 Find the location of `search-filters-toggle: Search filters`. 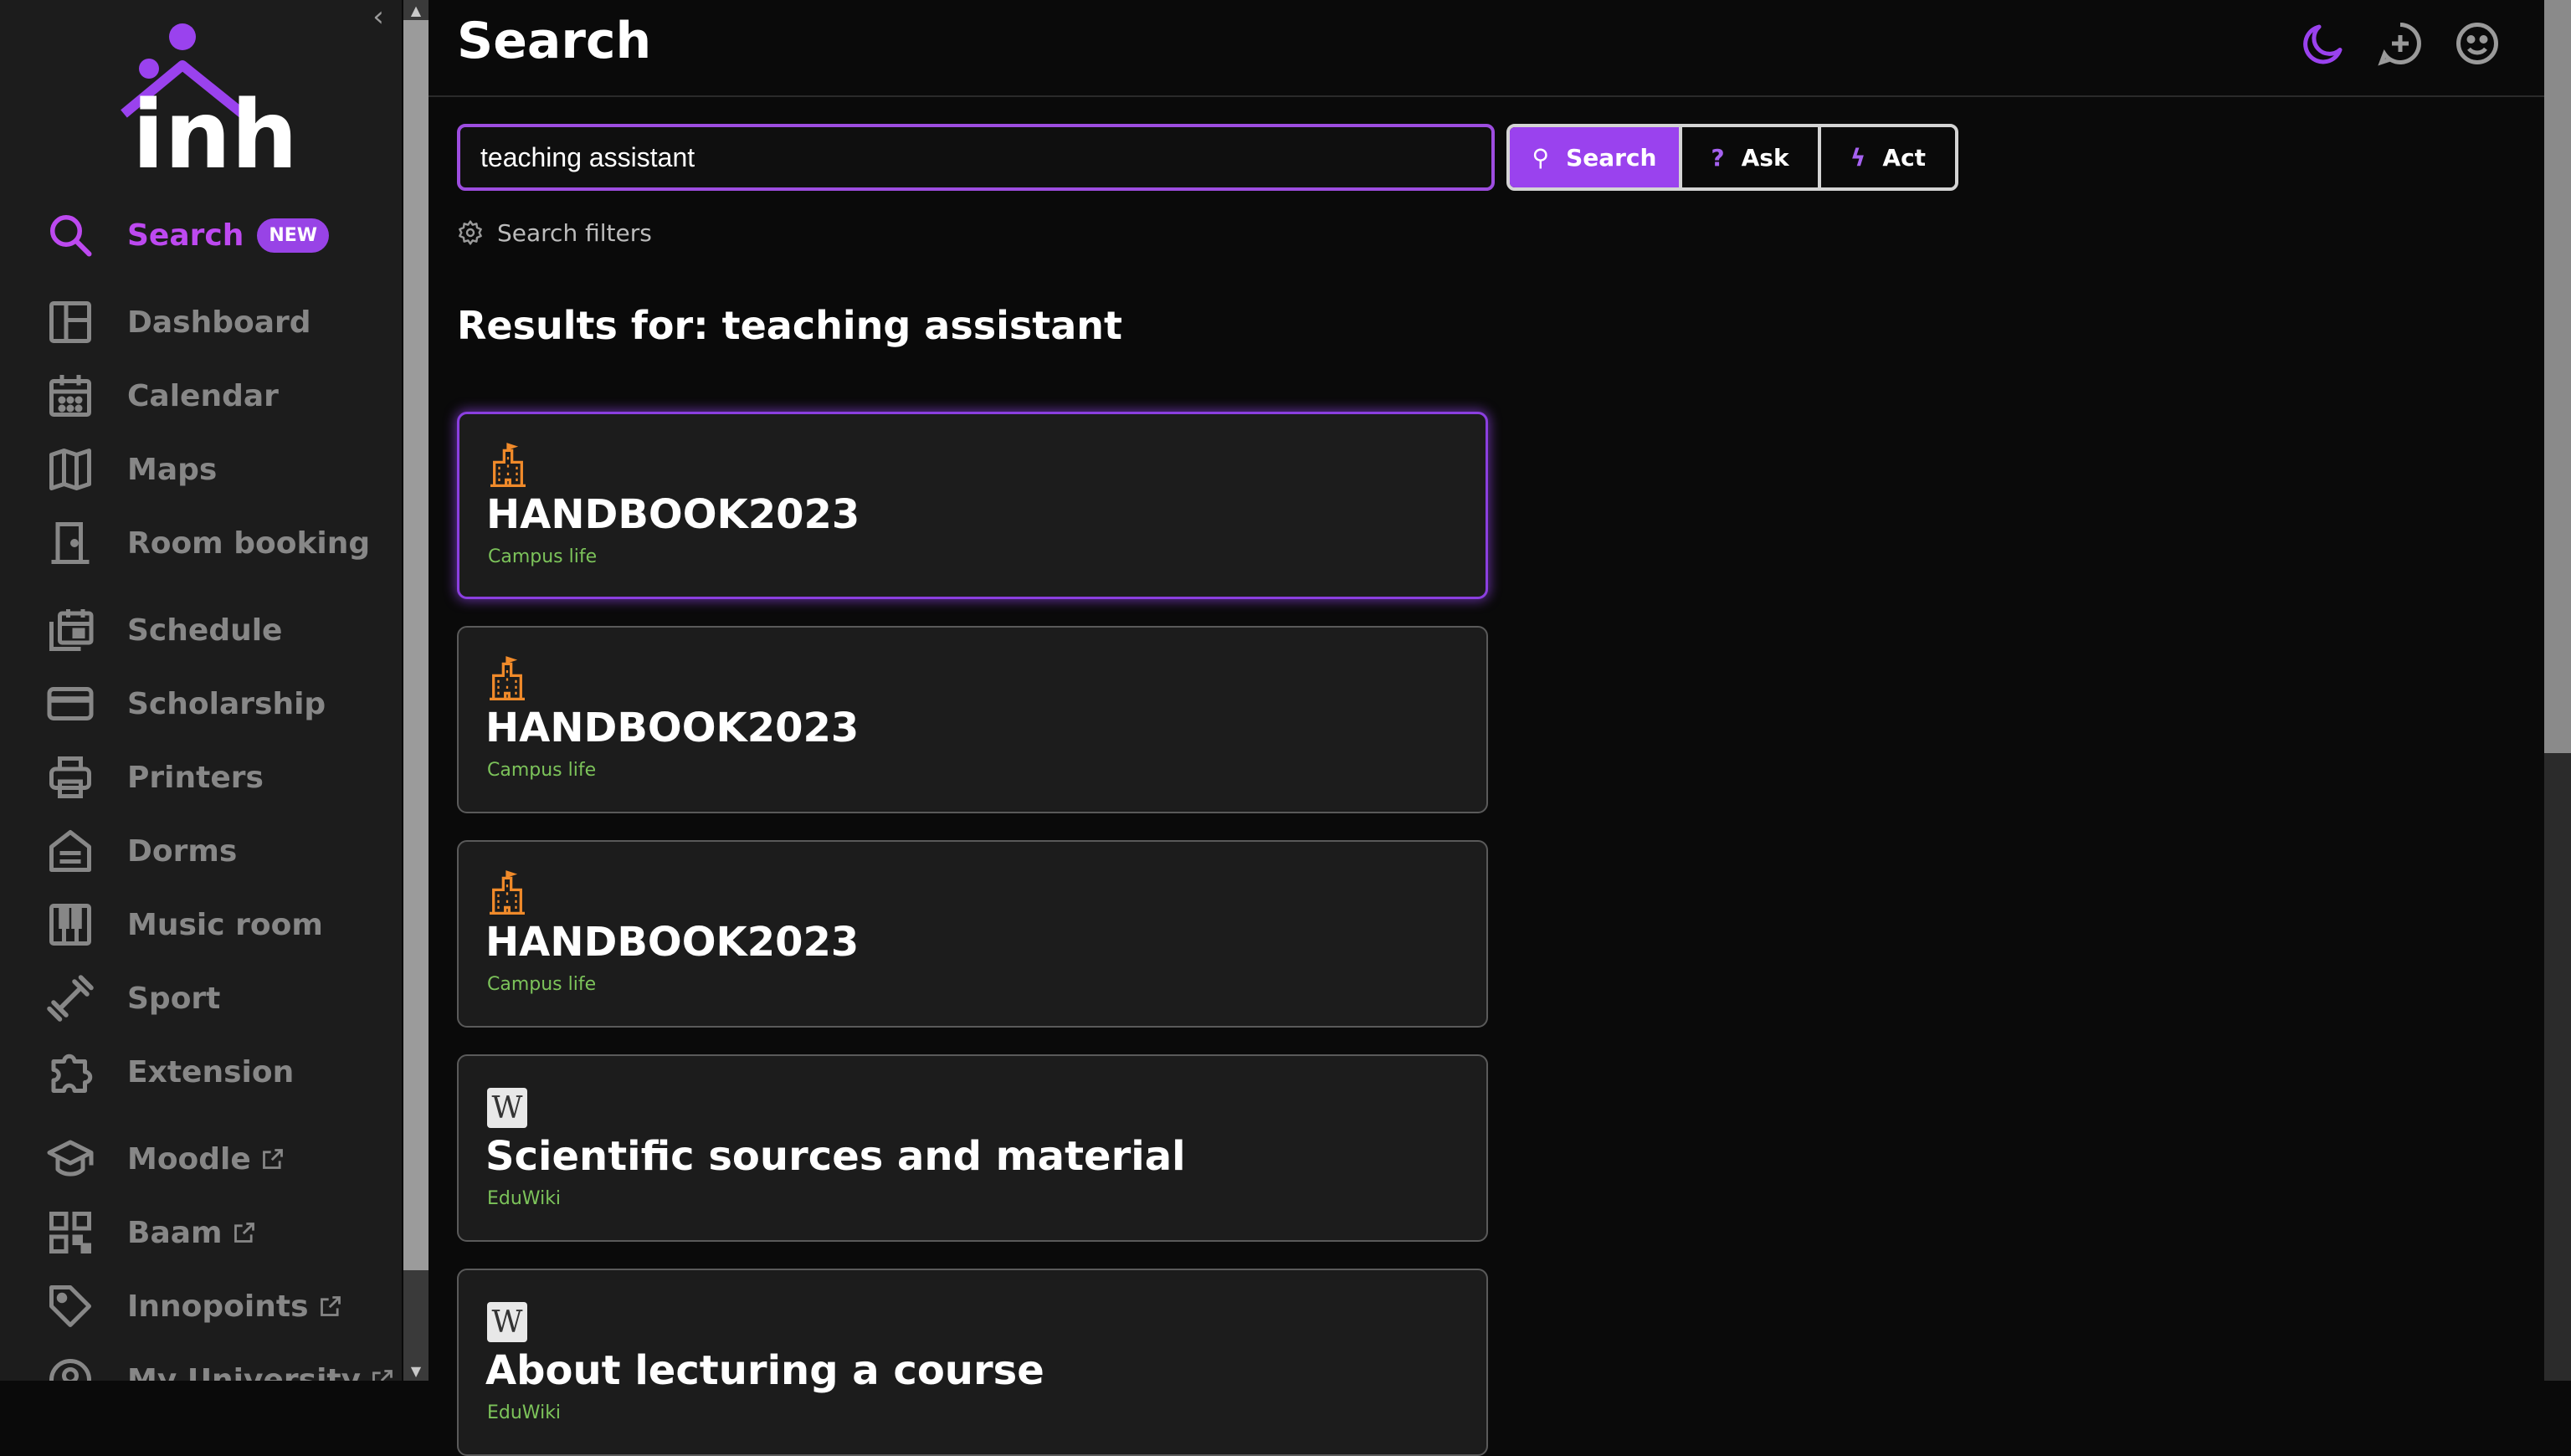

search-filters-toggle: Search filters is located at coordinates (554, 233).